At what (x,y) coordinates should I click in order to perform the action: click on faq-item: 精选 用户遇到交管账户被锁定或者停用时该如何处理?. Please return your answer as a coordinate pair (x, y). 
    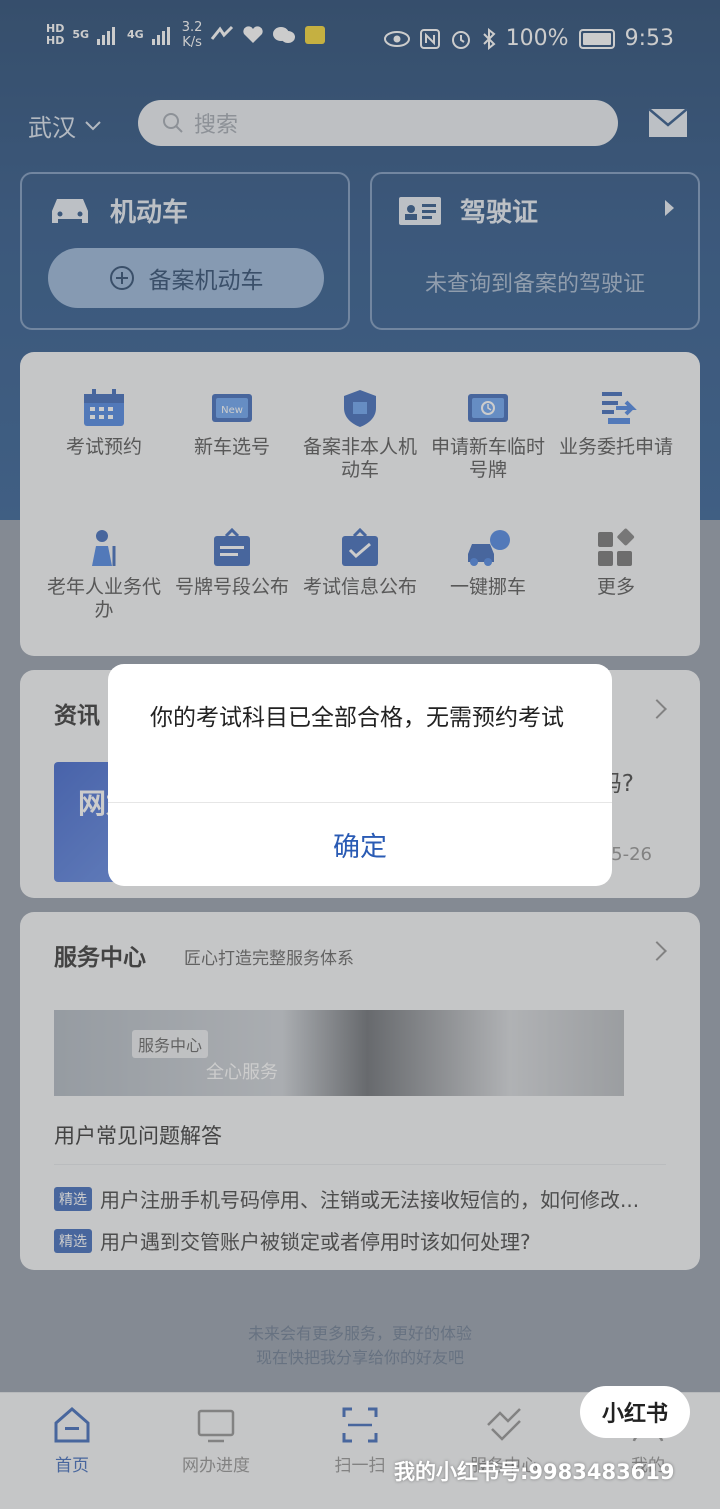
    Looking at the image, I should click on (292, 1240).